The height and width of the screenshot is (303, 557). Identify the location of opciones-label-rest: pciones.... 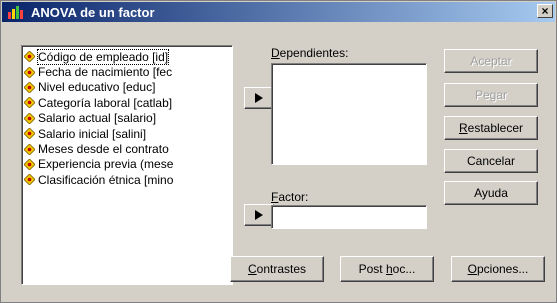
(502, 269).